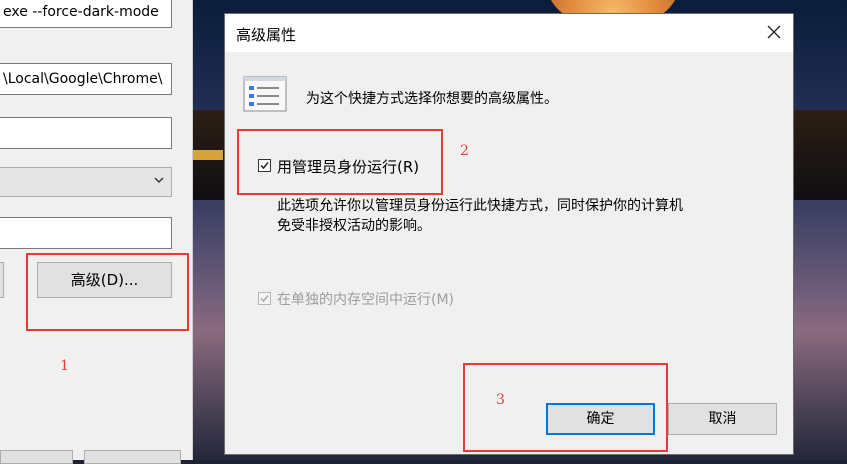 Image resolution: width=847 pixels, height=464 pixels. I want to click on info-line-2: 免受非授权活动的影响。, so click(354, 226).